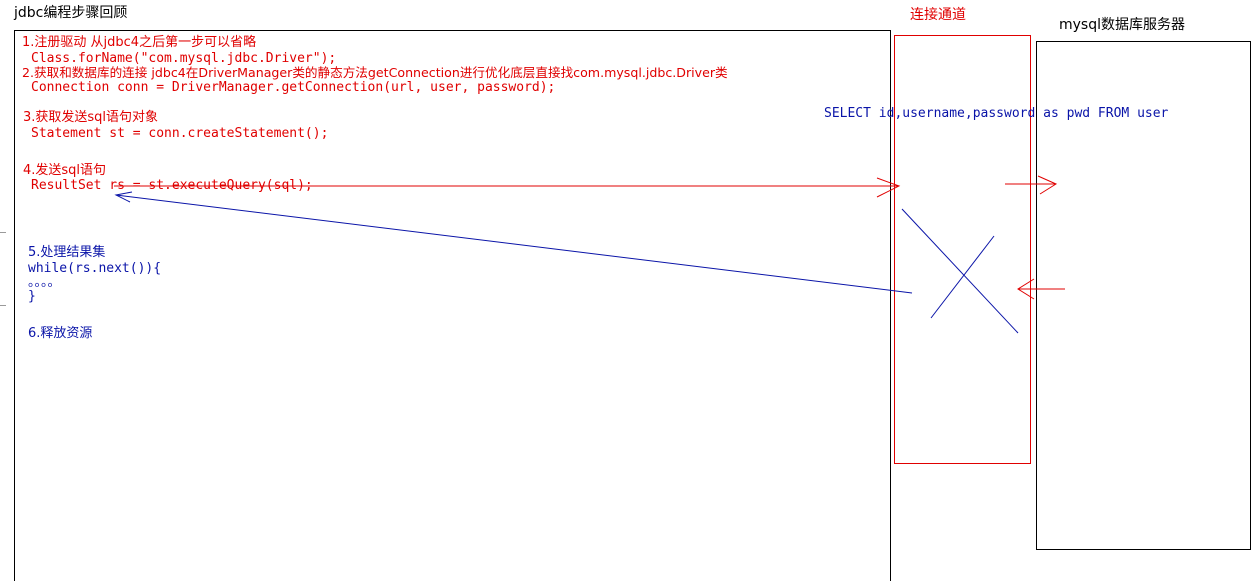 The width and height of the screenshot is (1256, 581). I want to click on step6-title: 6.释放资源, so click(60, 333).